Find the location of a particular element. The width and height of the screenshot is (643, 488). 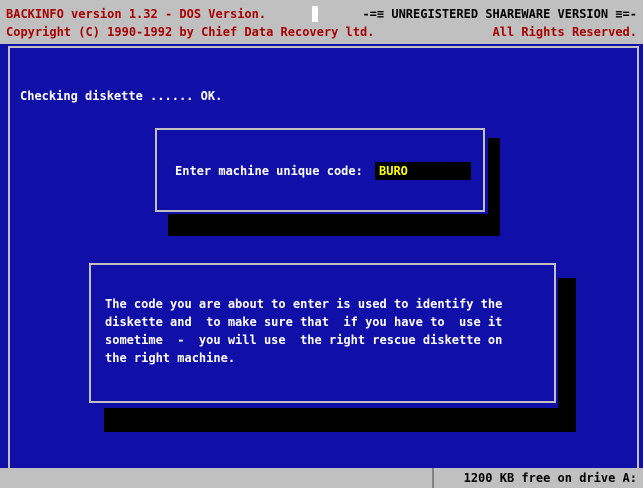

app-title: BACKINFO version 1.32 - DOS Version. is located at coordinates (136, 14).